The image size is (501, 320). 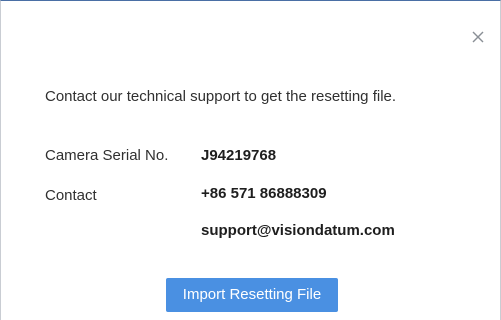 I want to click on contact-row: Contact +86 571 86888309, so click(x=186, y=194).